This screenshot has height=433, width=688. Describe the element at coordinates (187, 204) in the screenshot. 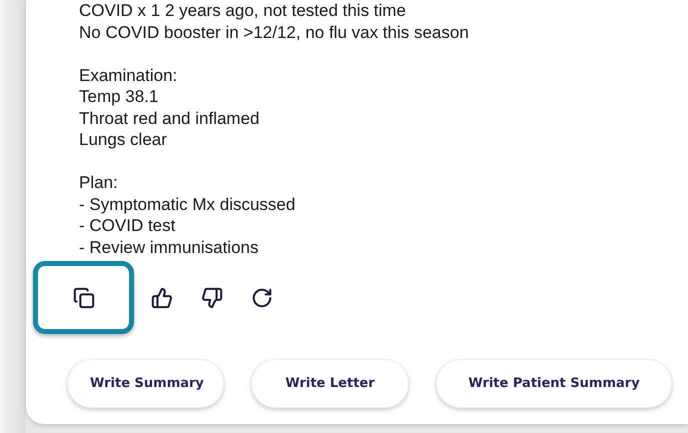

I see `note-line: - Symptomatic Mx discussed` at that location.